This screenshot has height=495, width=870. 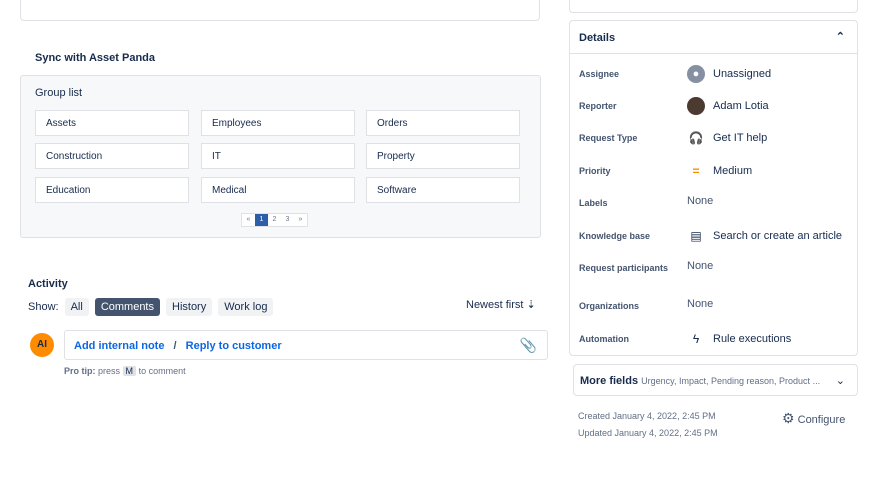 I want to click on user-icon: ●, so click(x=696, y=74).